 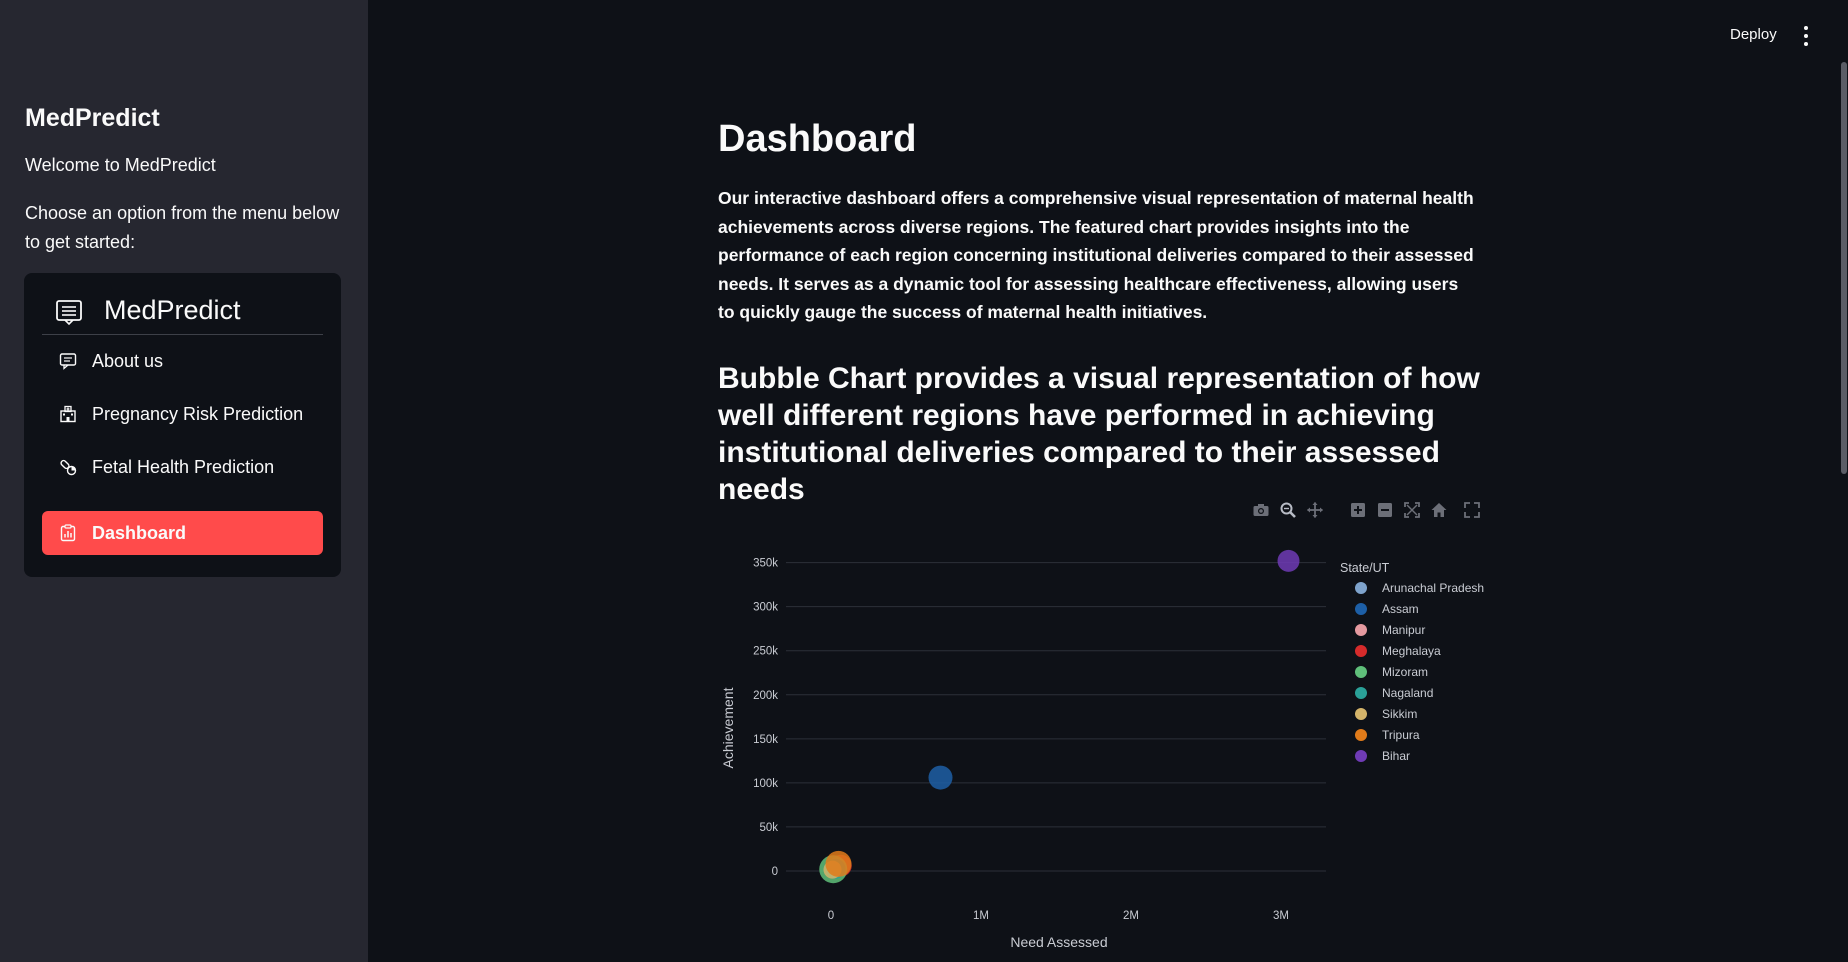 What do you see at coordinates (817, 139) in the screenshot?
I see `page-title: Dashboard` at bounding box center [817, 139].